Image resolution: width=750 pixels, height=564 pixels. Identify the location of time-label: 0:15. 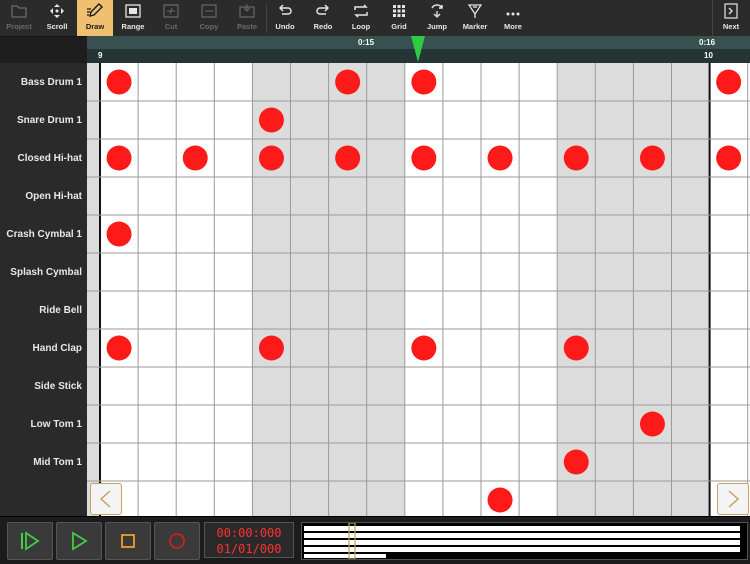
(366, 42).